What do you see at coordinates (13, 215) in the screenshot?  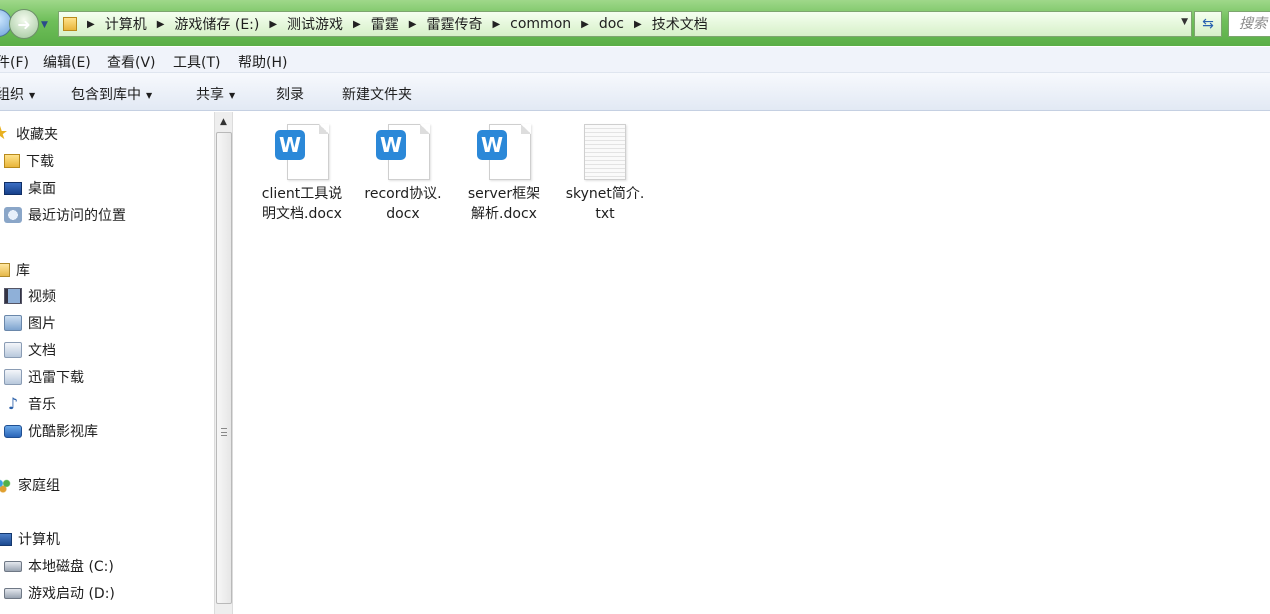 I see `recent-places-icon` at bounding box center [13, 215].